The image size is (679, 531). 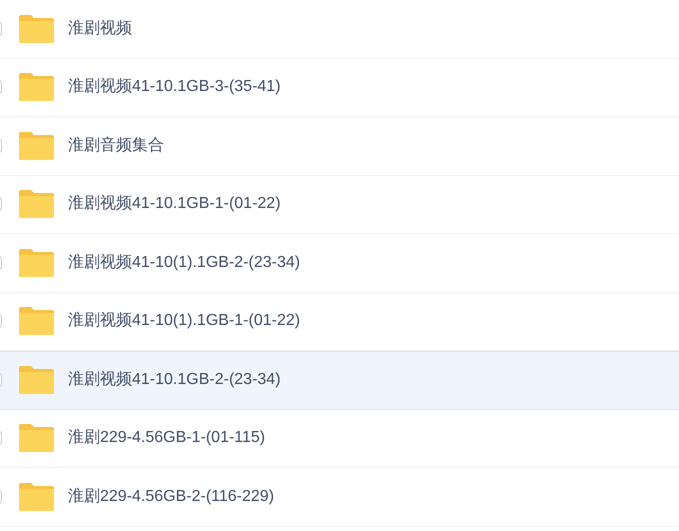 I want to click on folder-name: 淮剧229-4.56GB-2-(116-229), so click(x=171, y=496).